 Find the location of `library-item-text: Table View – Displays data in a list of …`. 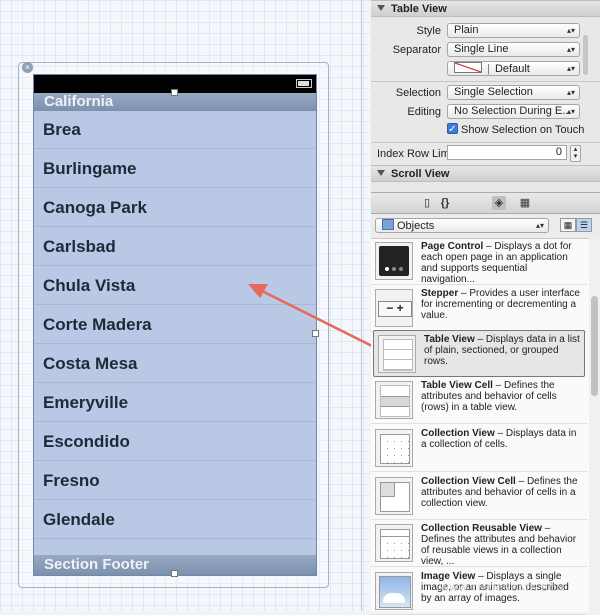

library-item-text: Table View – Displays data in a list of … is located at coordinates (504, 350).